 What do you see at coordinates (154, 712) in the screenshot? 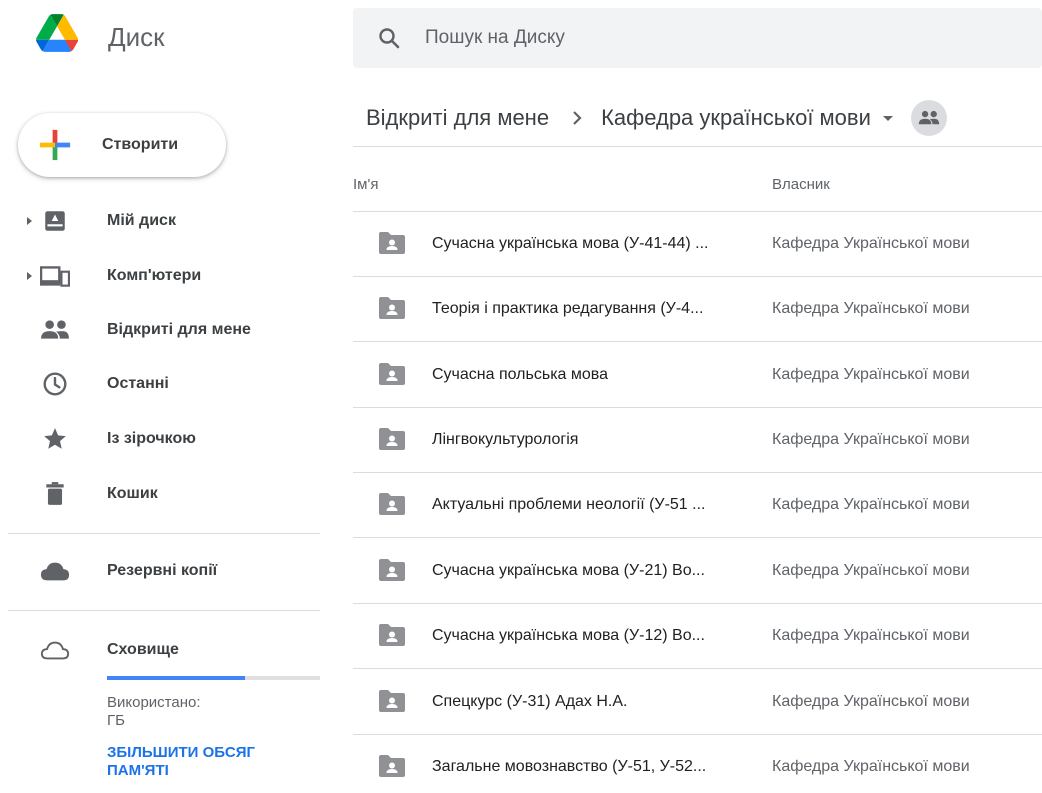
I see `storage-usage-text: Використано: ГБ` at bounding box center [154, 712].